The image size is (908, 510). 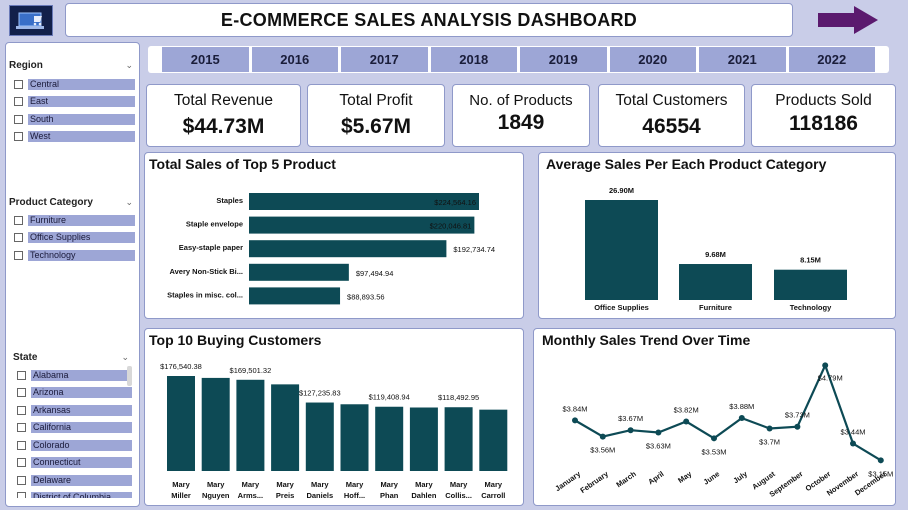 I want to click on category-item-office-supplies: Office Supplies, so click(x=74, y=238).